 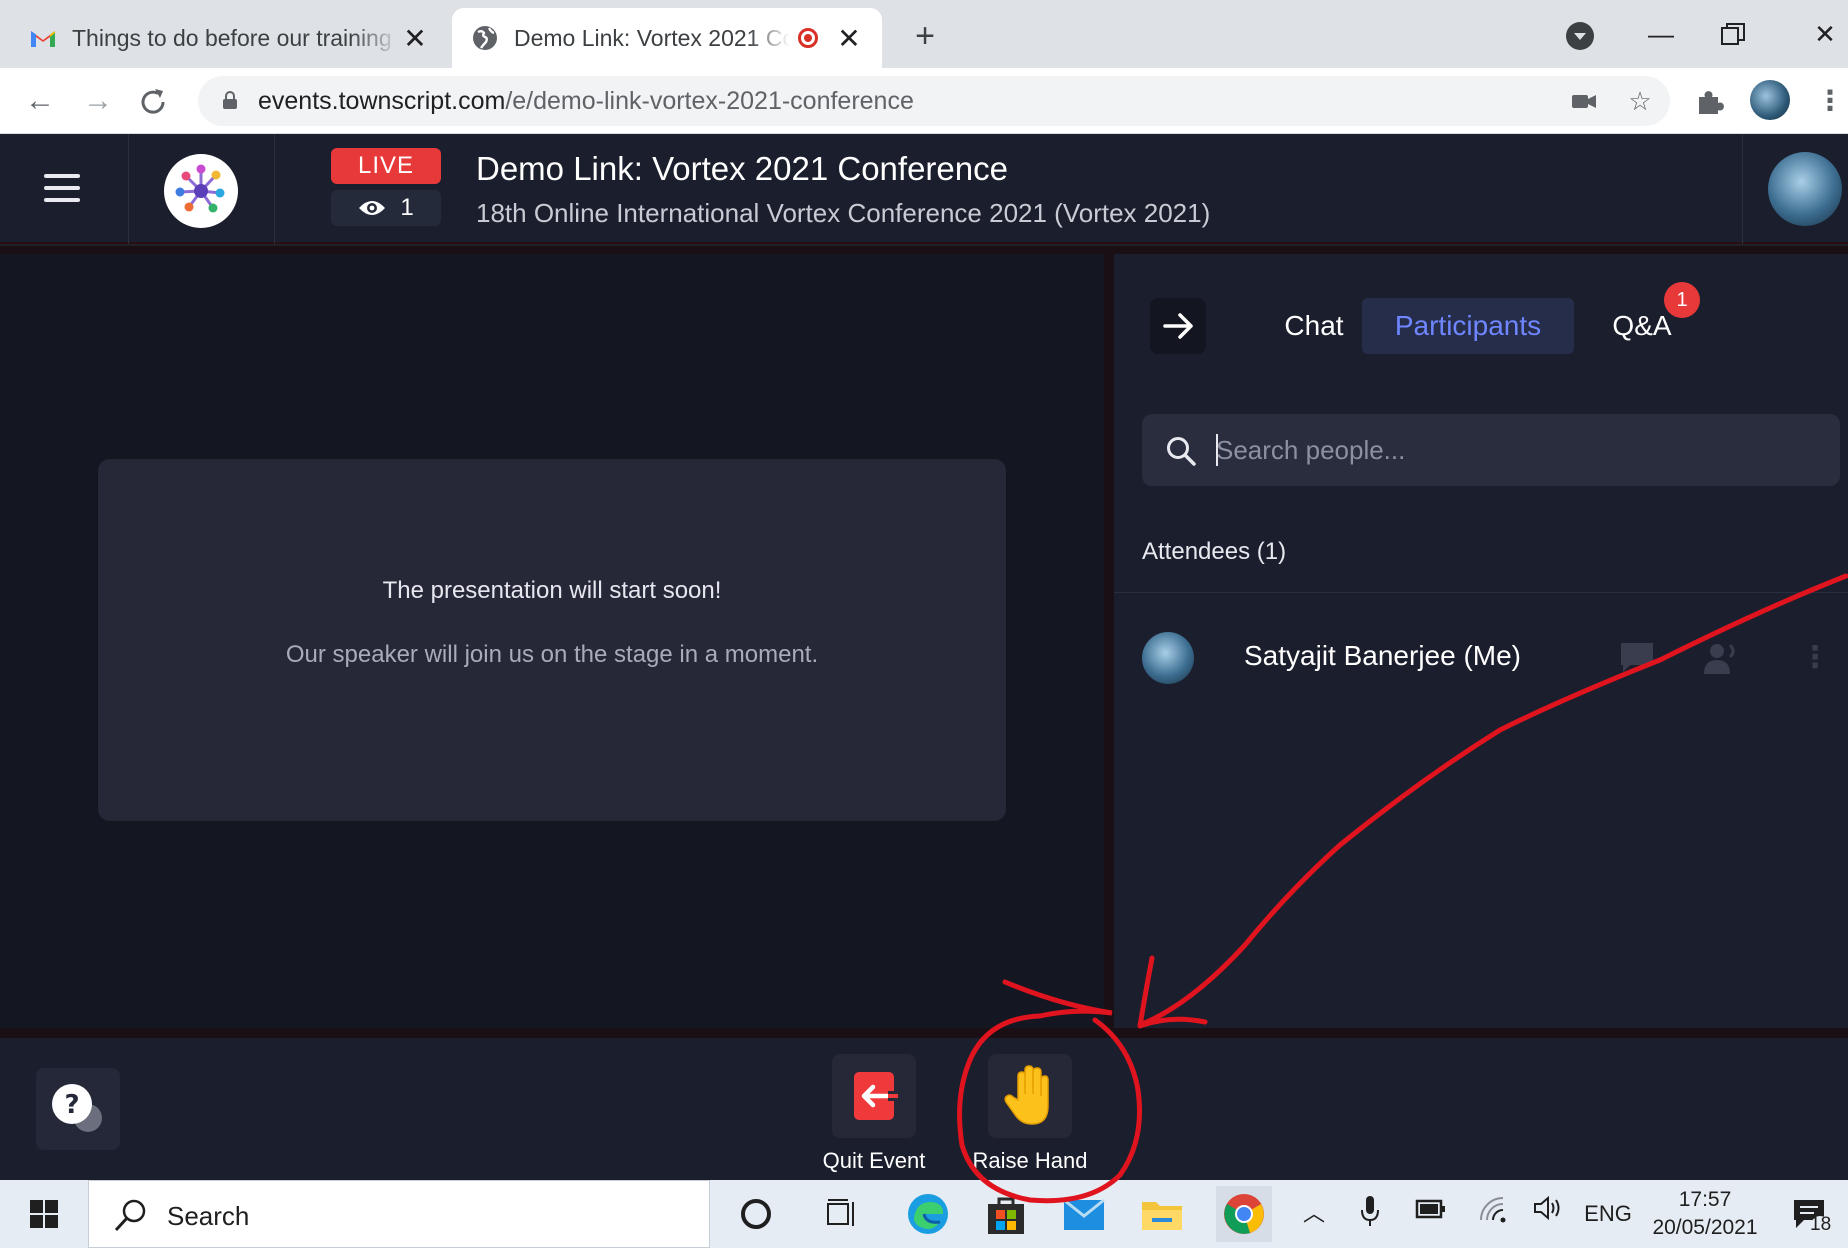 I want to click on minimize-icon: —, so click(x=1661, y=34).